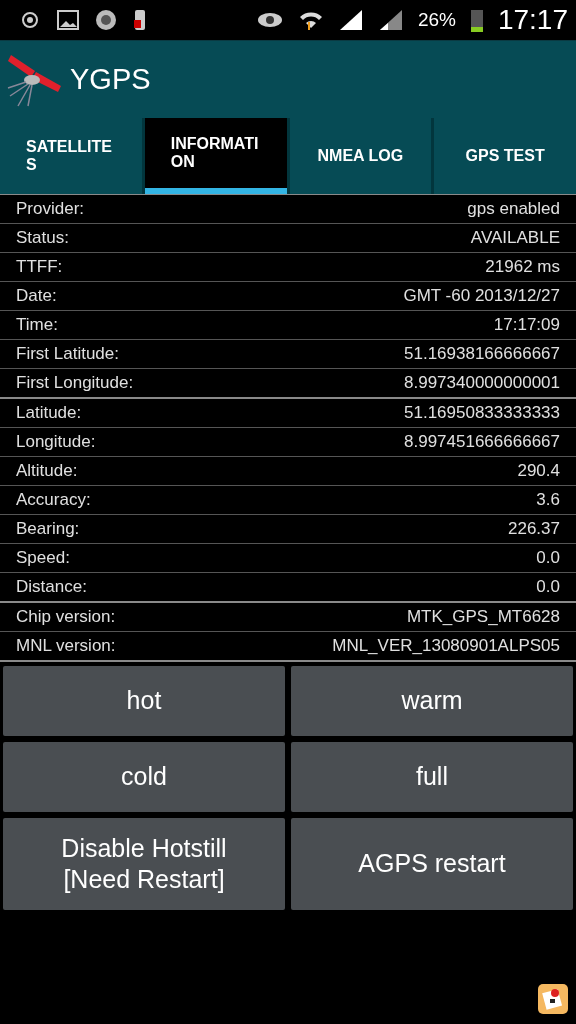 The image size is (576, 1024). What do you see at coordinates (553, 999) in the screenshot?
I see `app-shortcut-icon` at bounding box center [553, 999].